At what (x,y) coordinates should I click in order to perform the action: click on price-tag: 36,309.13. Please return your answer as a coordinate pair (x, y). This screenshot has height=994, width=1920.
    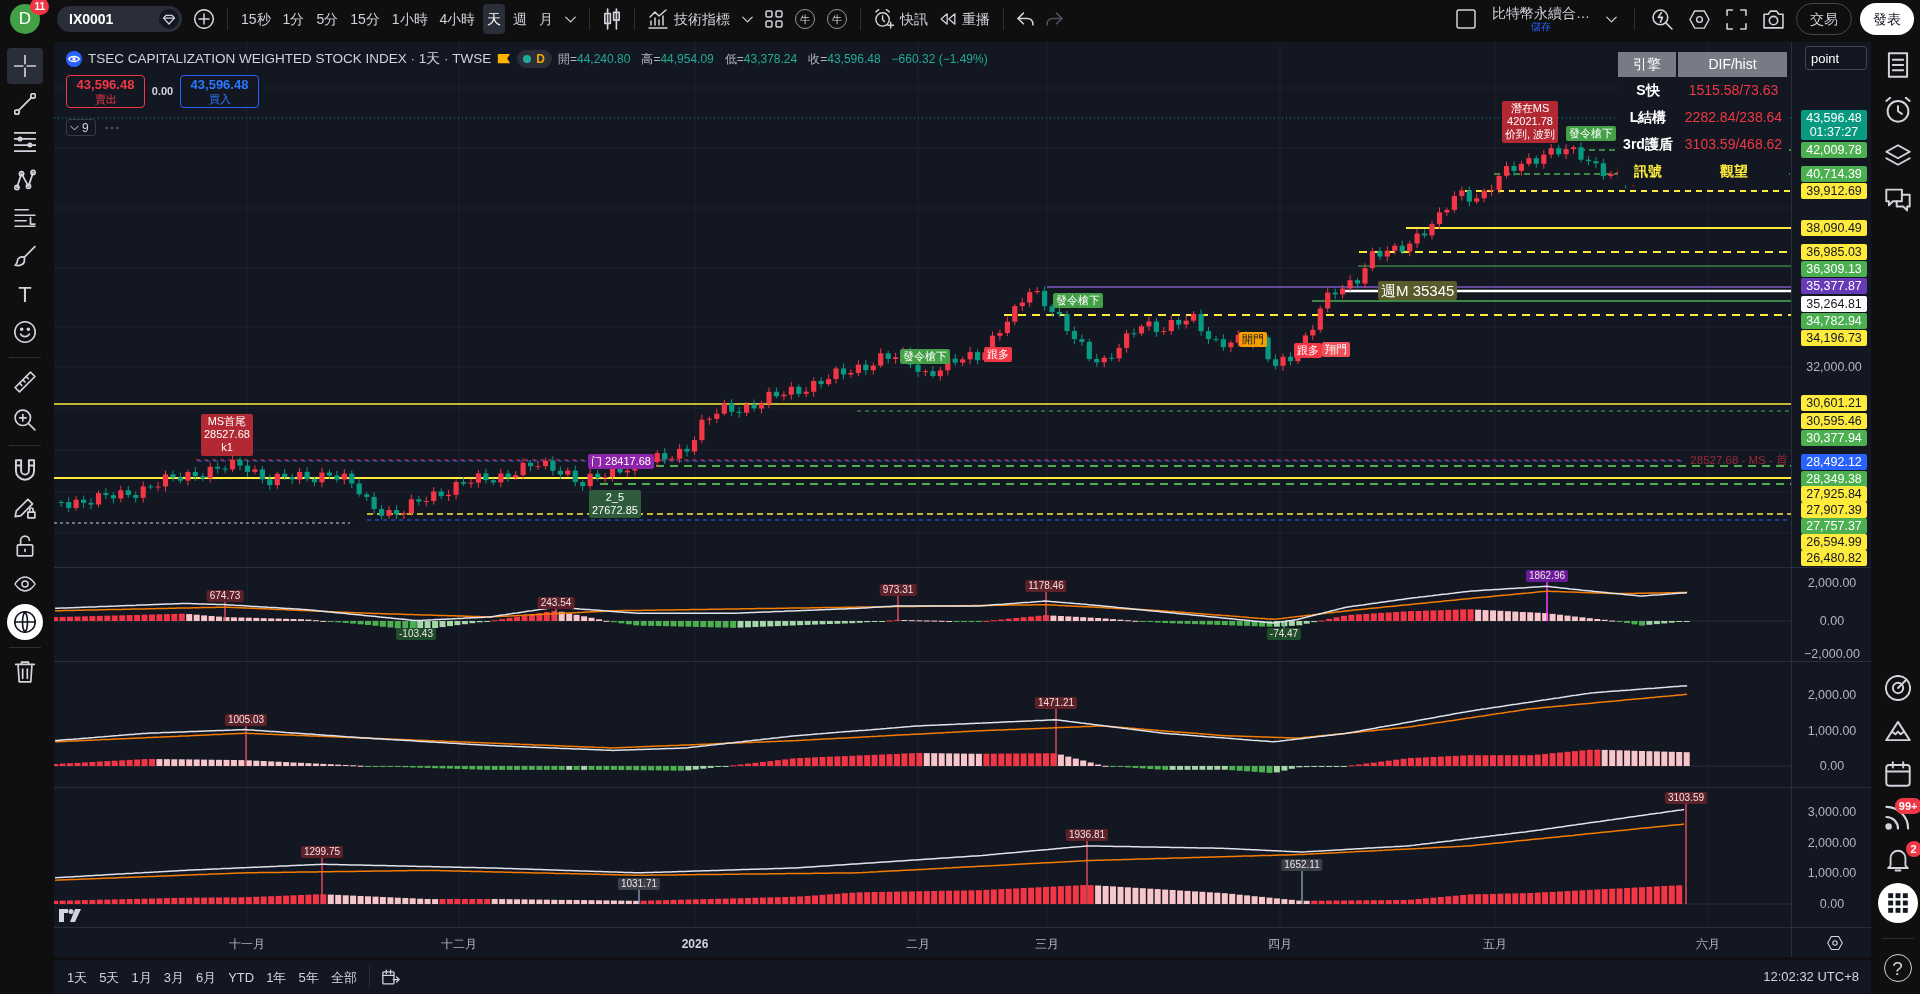
    Looking at the image, I should click on (1834, 269).